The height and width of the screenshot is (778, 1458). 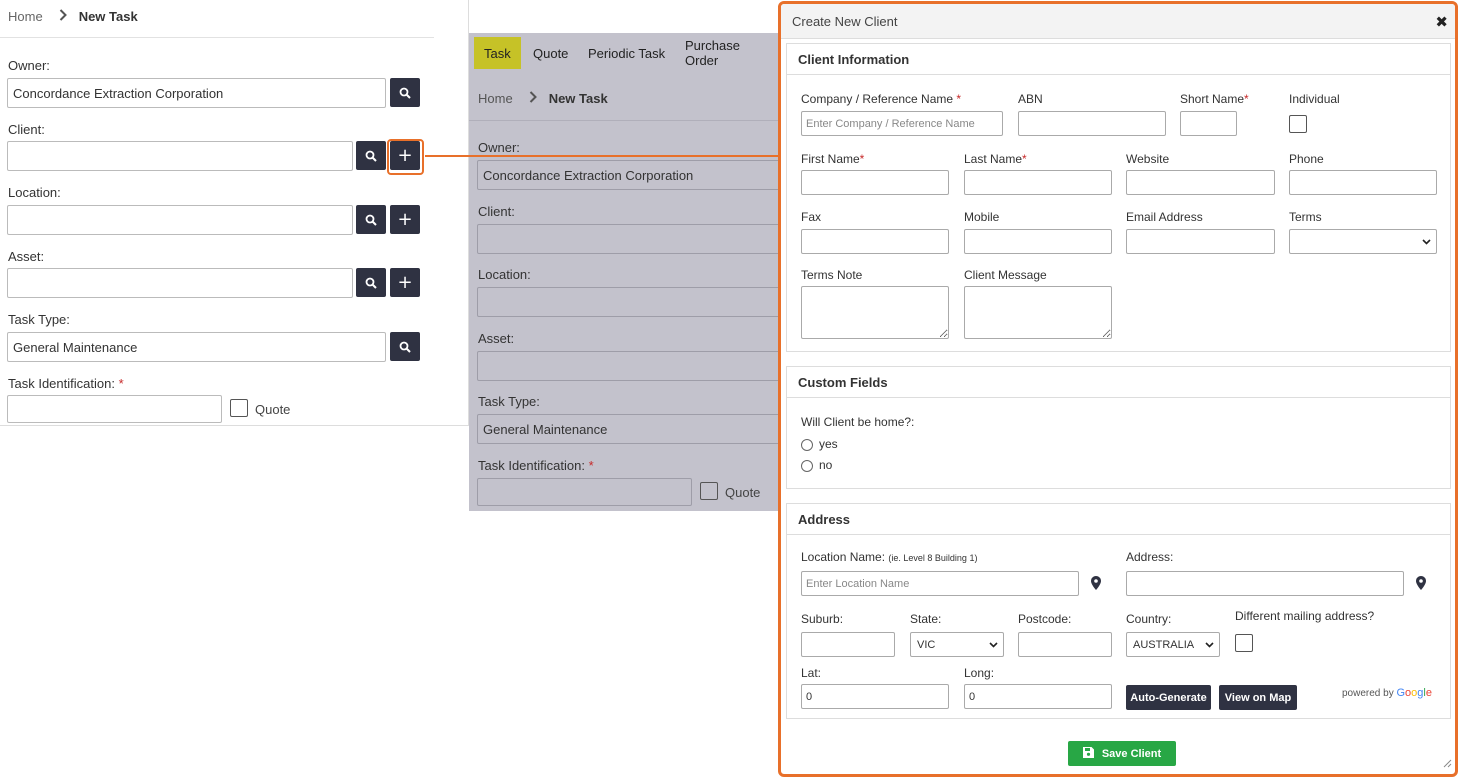 What do you see at coordinates (114, 409) in the screenshot?
I see `task-identification-input` at bounding box center [114, 409].